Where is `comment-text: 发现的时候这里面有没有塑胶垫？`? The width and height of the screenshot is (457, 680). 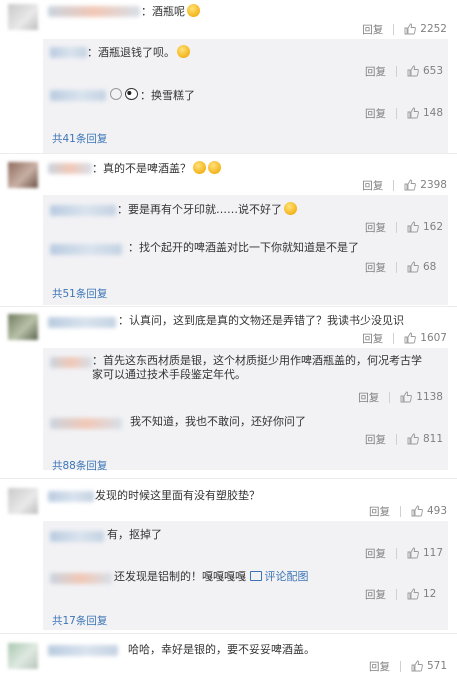 comment-text: 发现的时候这里面有没有塑胶垫？ is located at coordinates (177, 495).